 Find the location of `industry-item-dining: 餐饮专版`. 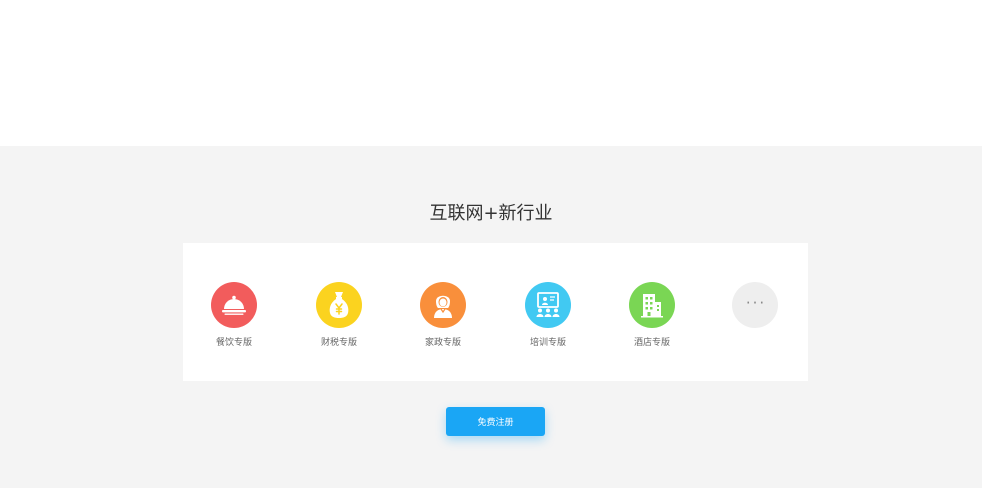

industry-item-dining: 餐饮专版 is located at coordinates (234, 315).